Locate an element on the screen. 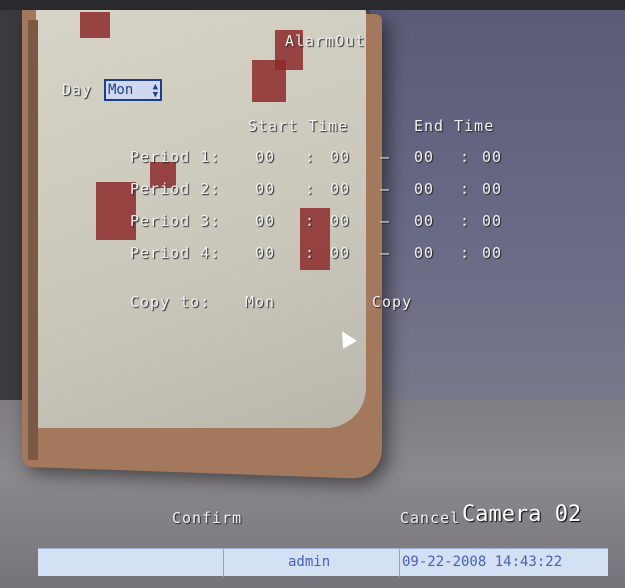  period-label: Period 3: is located at coordinates (175, 221).